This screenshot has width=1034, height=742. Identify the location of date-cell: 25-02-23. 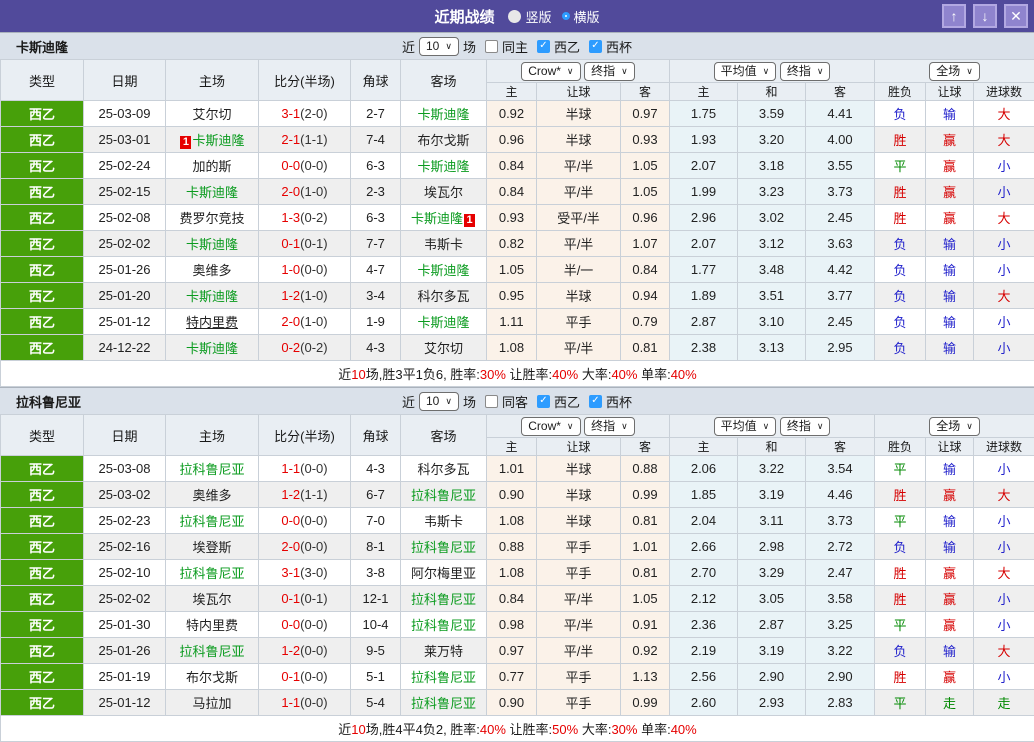
(125, 521).